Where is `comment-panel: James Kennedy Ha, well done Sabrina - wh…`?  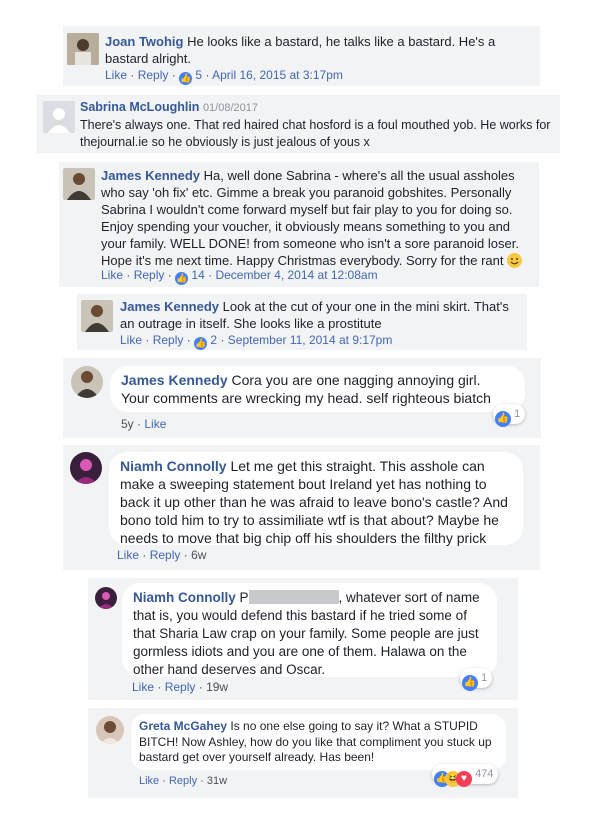
comment-panel: James Kennedy Ha, well done Sabrina - wh… is located at coordinates (299, 224).